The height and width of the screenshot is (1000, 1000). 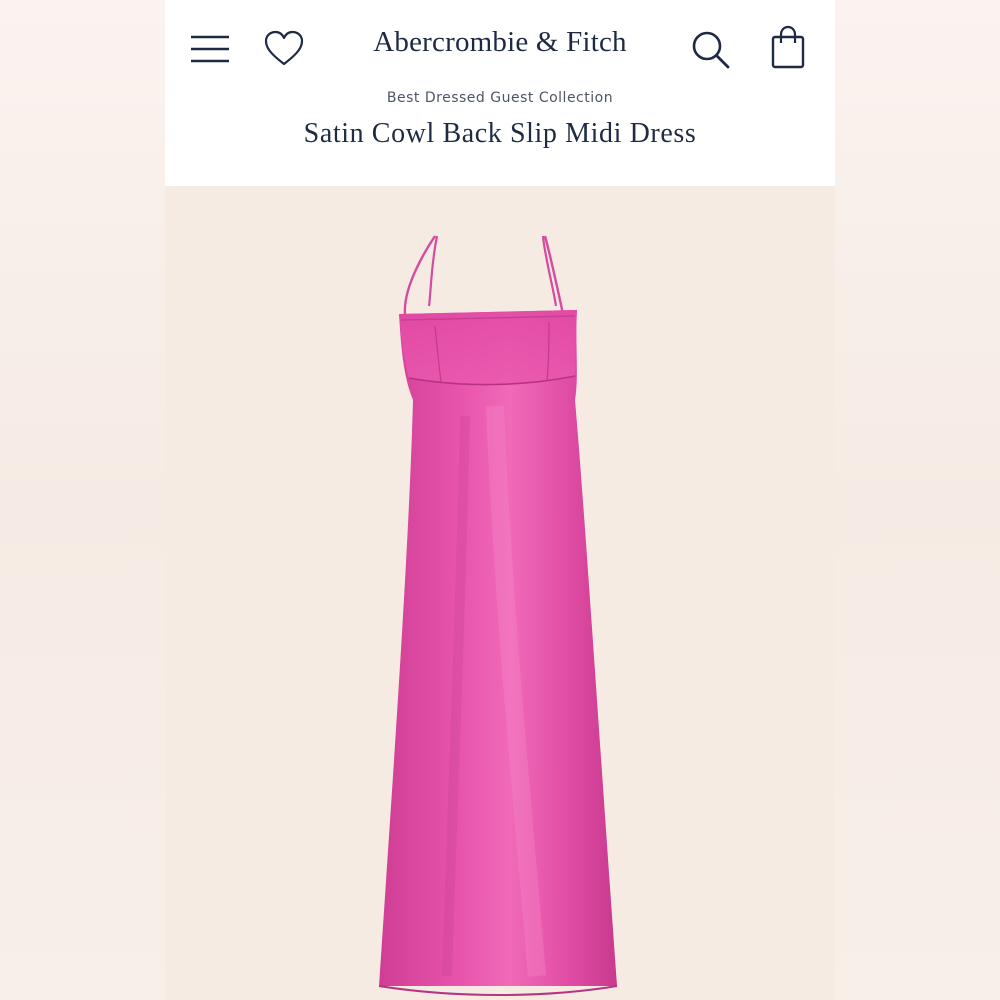 What do you see at coordinates (789, 48) in the screenshot?
I see `shopping-bag-icon` at bounding box center [789, 48].